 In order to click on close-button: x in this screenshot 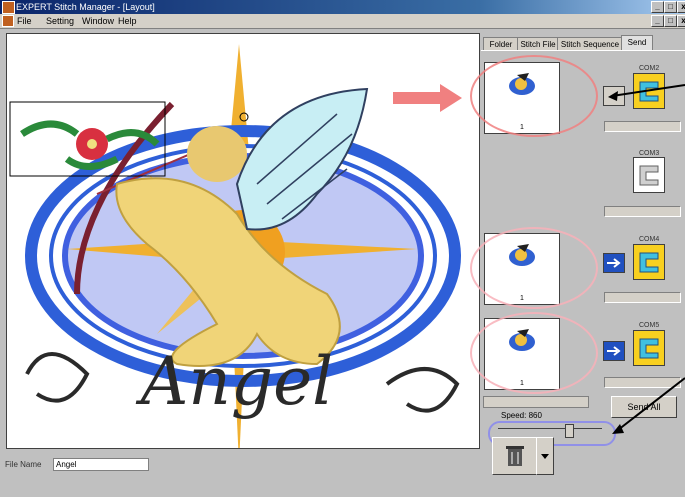, I will do `click(681, 7)`.